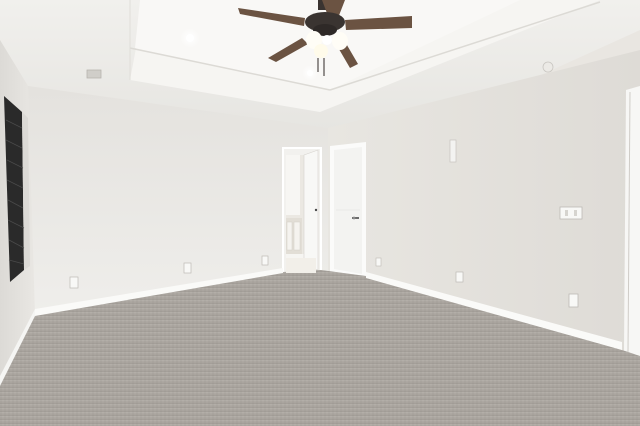 Image resolution: width=640 pixels, height=426 pixels. Describe the element at coordinates (378, 262) in the screenshot. I see `outlet-right-near-door-icon` at that location.